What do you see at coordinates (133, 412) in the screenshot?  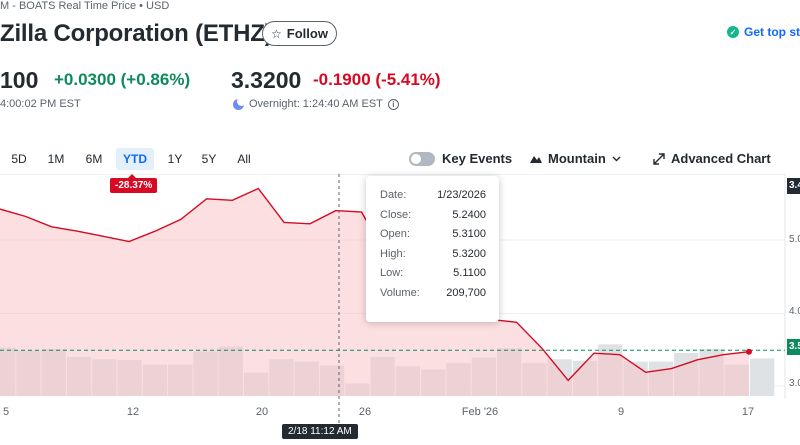 I see `x-axis-label: 12` at bounding box center [133, 412].